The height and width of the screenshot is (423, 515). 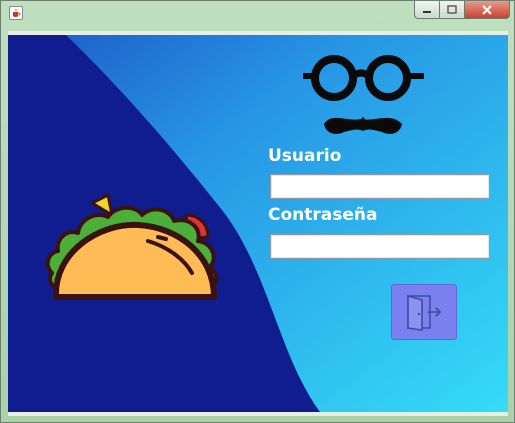 I want to click on window-controls, so click(x=462, y=10).